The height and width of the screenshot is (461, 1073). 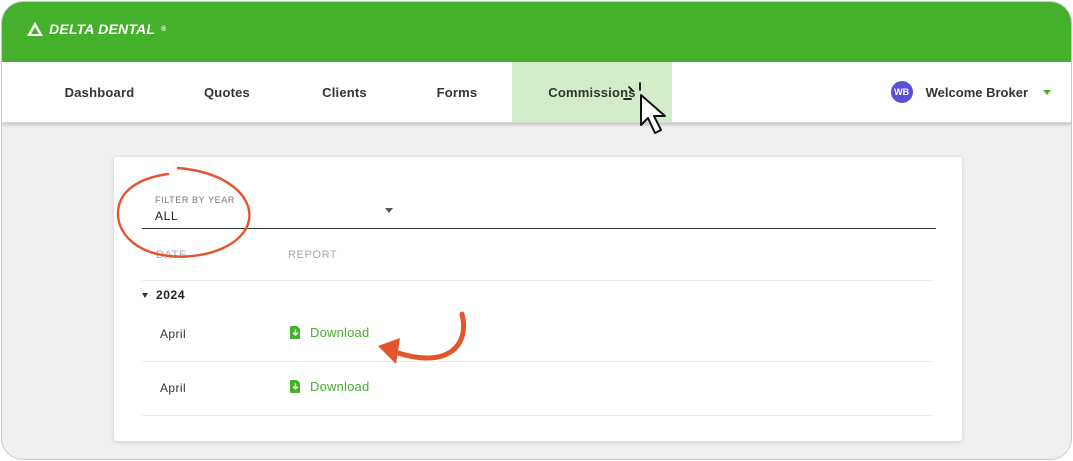 What do you see at coordinates (227, 92) in the screenshot?
I see `nav-quotes: Quotes` at bounding box center [227, 92].